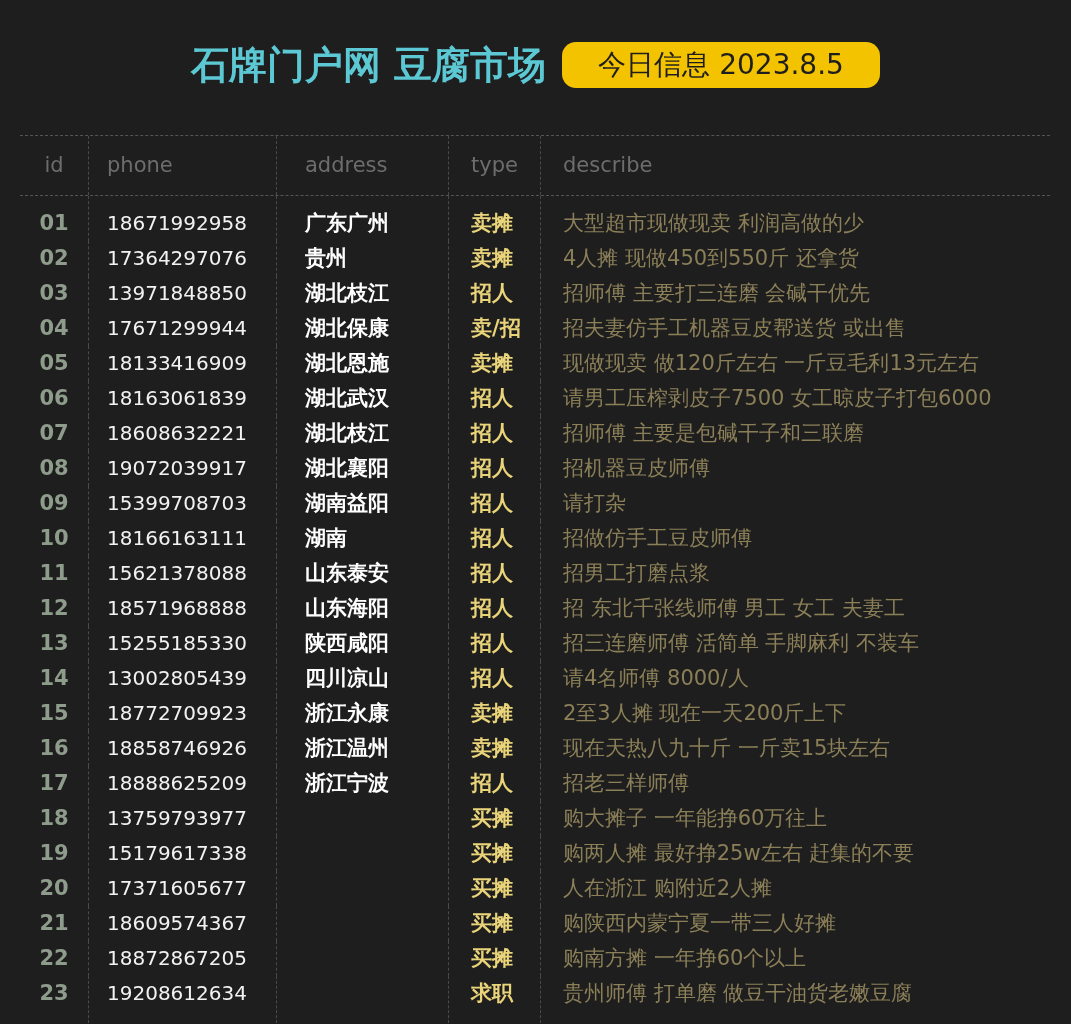  I want to click on table-cell: 湖北武汉, so click(347, 398).